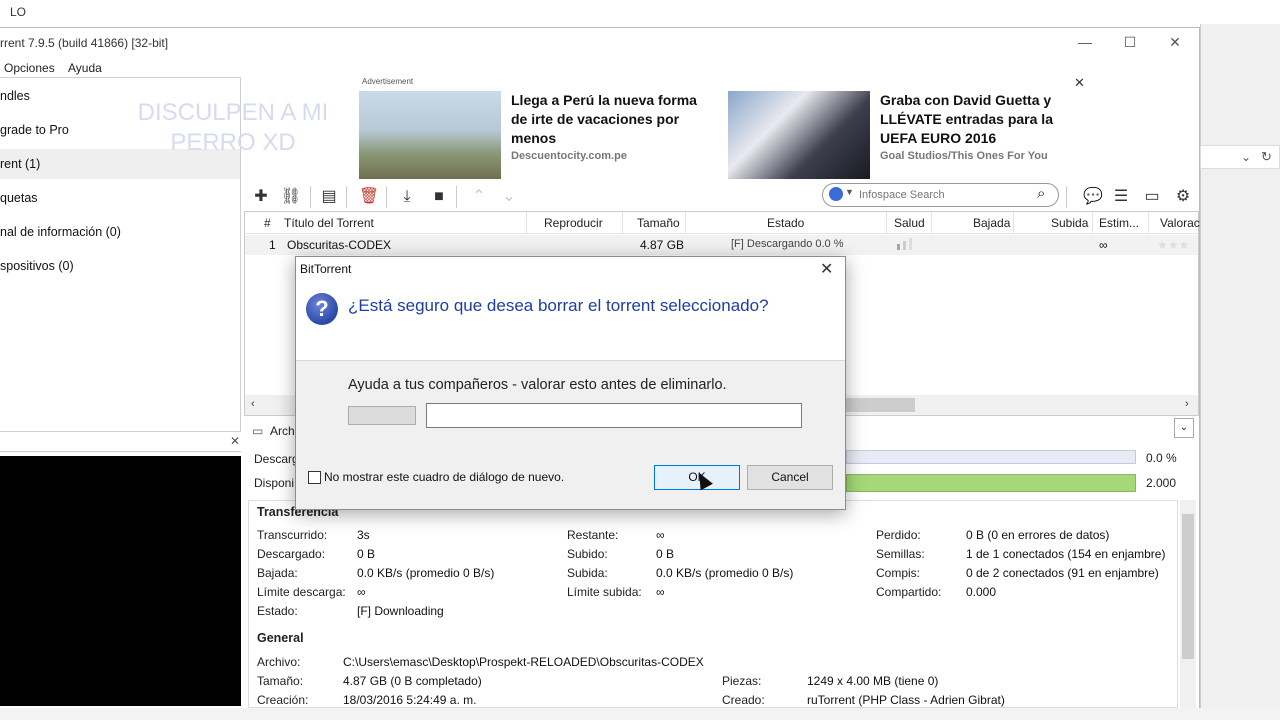  I want to click on col-num: #, so click(267, 223).